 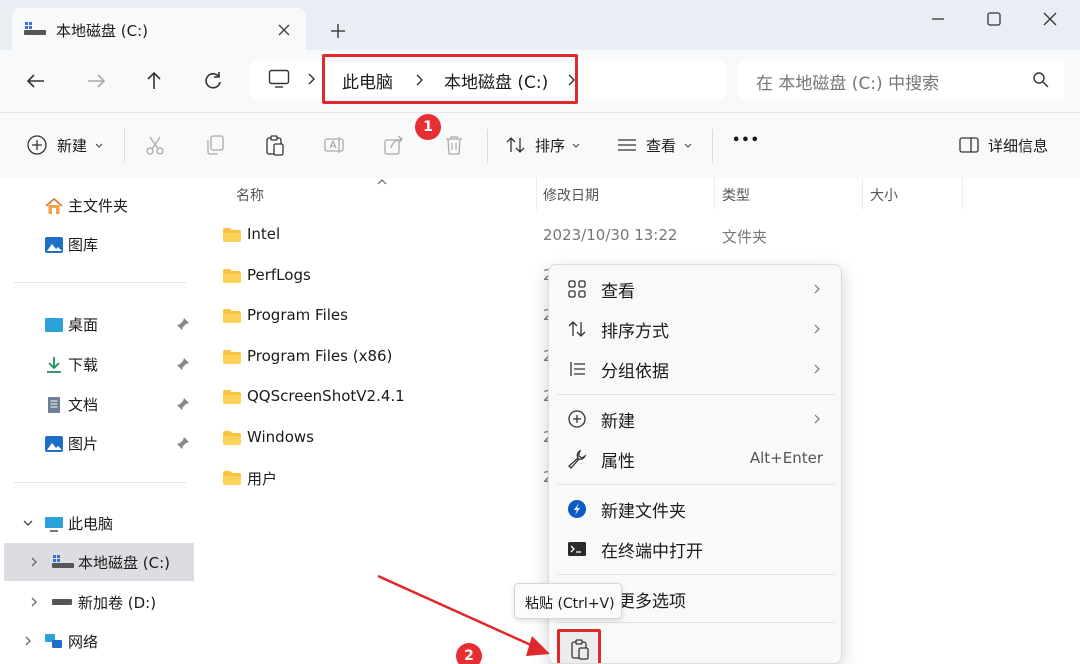 What do you see at coordinates (338, 31) in the screenshot?
I see `new-tab-icon` at bounding box center [338, 31].